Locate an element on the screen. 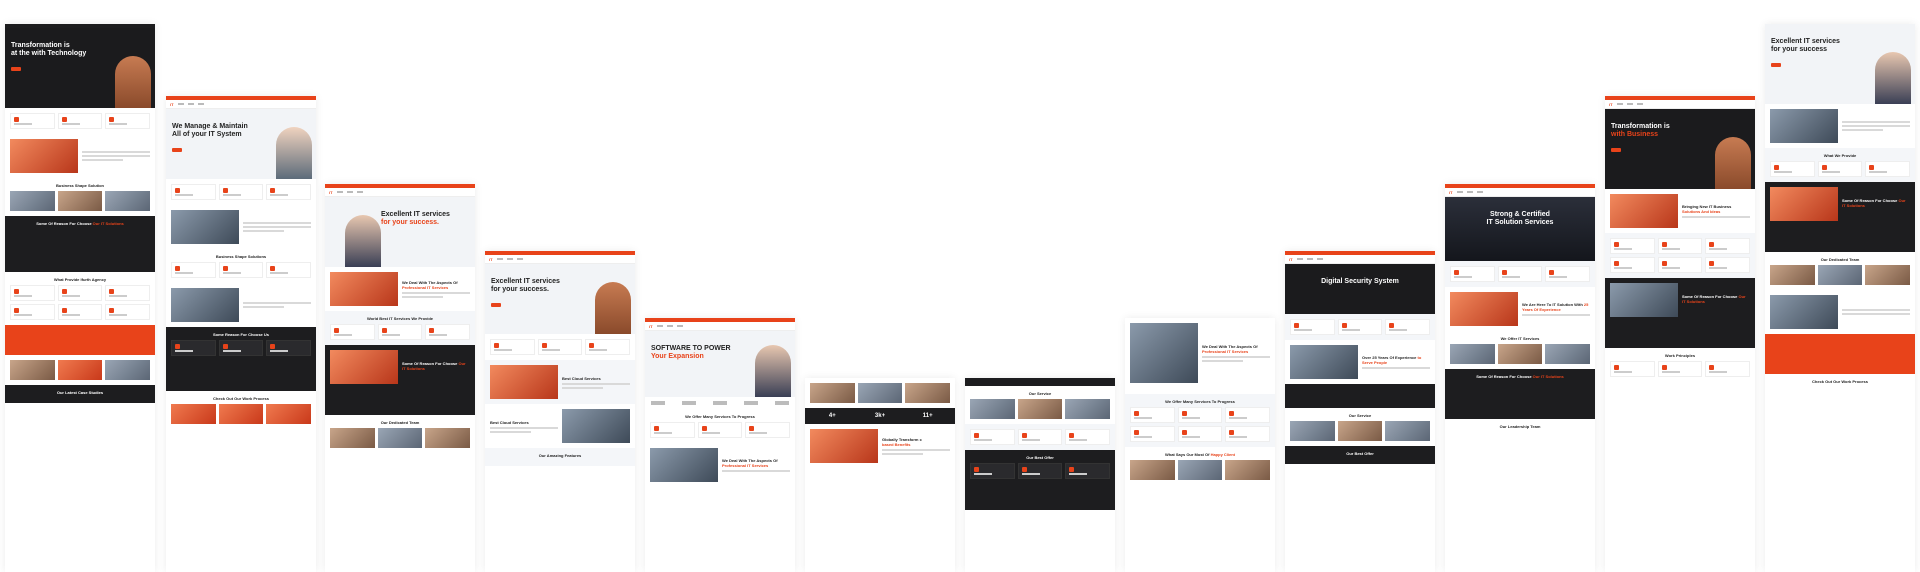 The height and width of the screenshot is (572, 1920). cloud-services-2: Best Cloud Services is located at coordinates (560, 426).